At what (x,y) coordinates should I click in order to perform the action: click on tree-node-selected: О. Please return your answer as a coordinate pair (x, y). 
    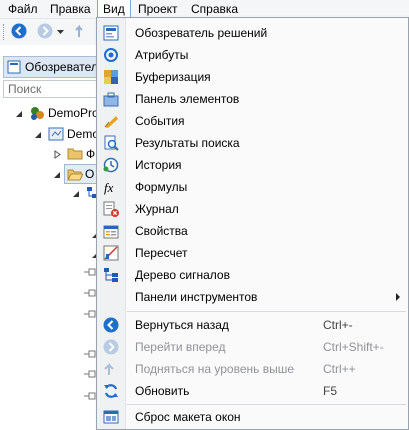
    Looking at the image, I should click on (82, 174).